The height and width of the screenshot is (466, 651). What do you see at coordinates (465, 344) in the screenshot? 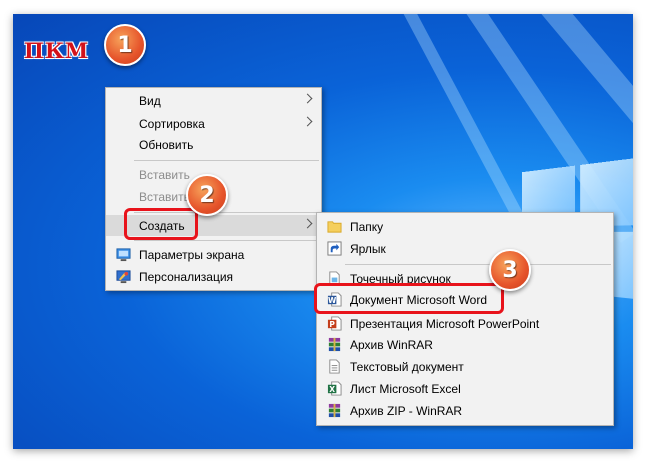
I see `submenu-item-winrar-archive: Архив WinRAR` at bounding box center [465, 344].